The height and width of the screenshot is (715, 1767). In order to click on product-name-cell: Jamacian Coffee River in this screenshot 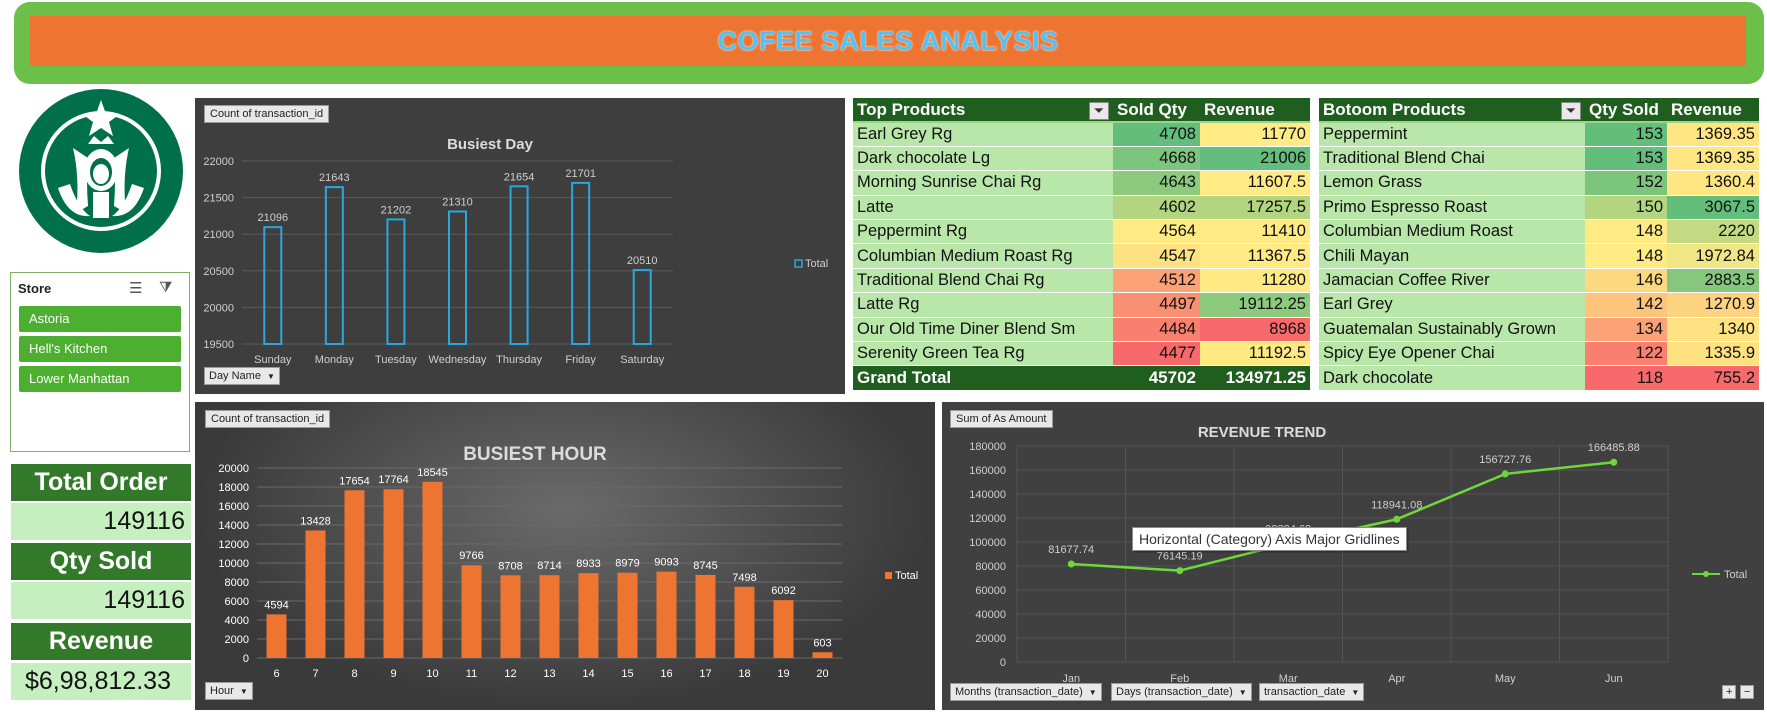, I will do `click(1452, 281)`.